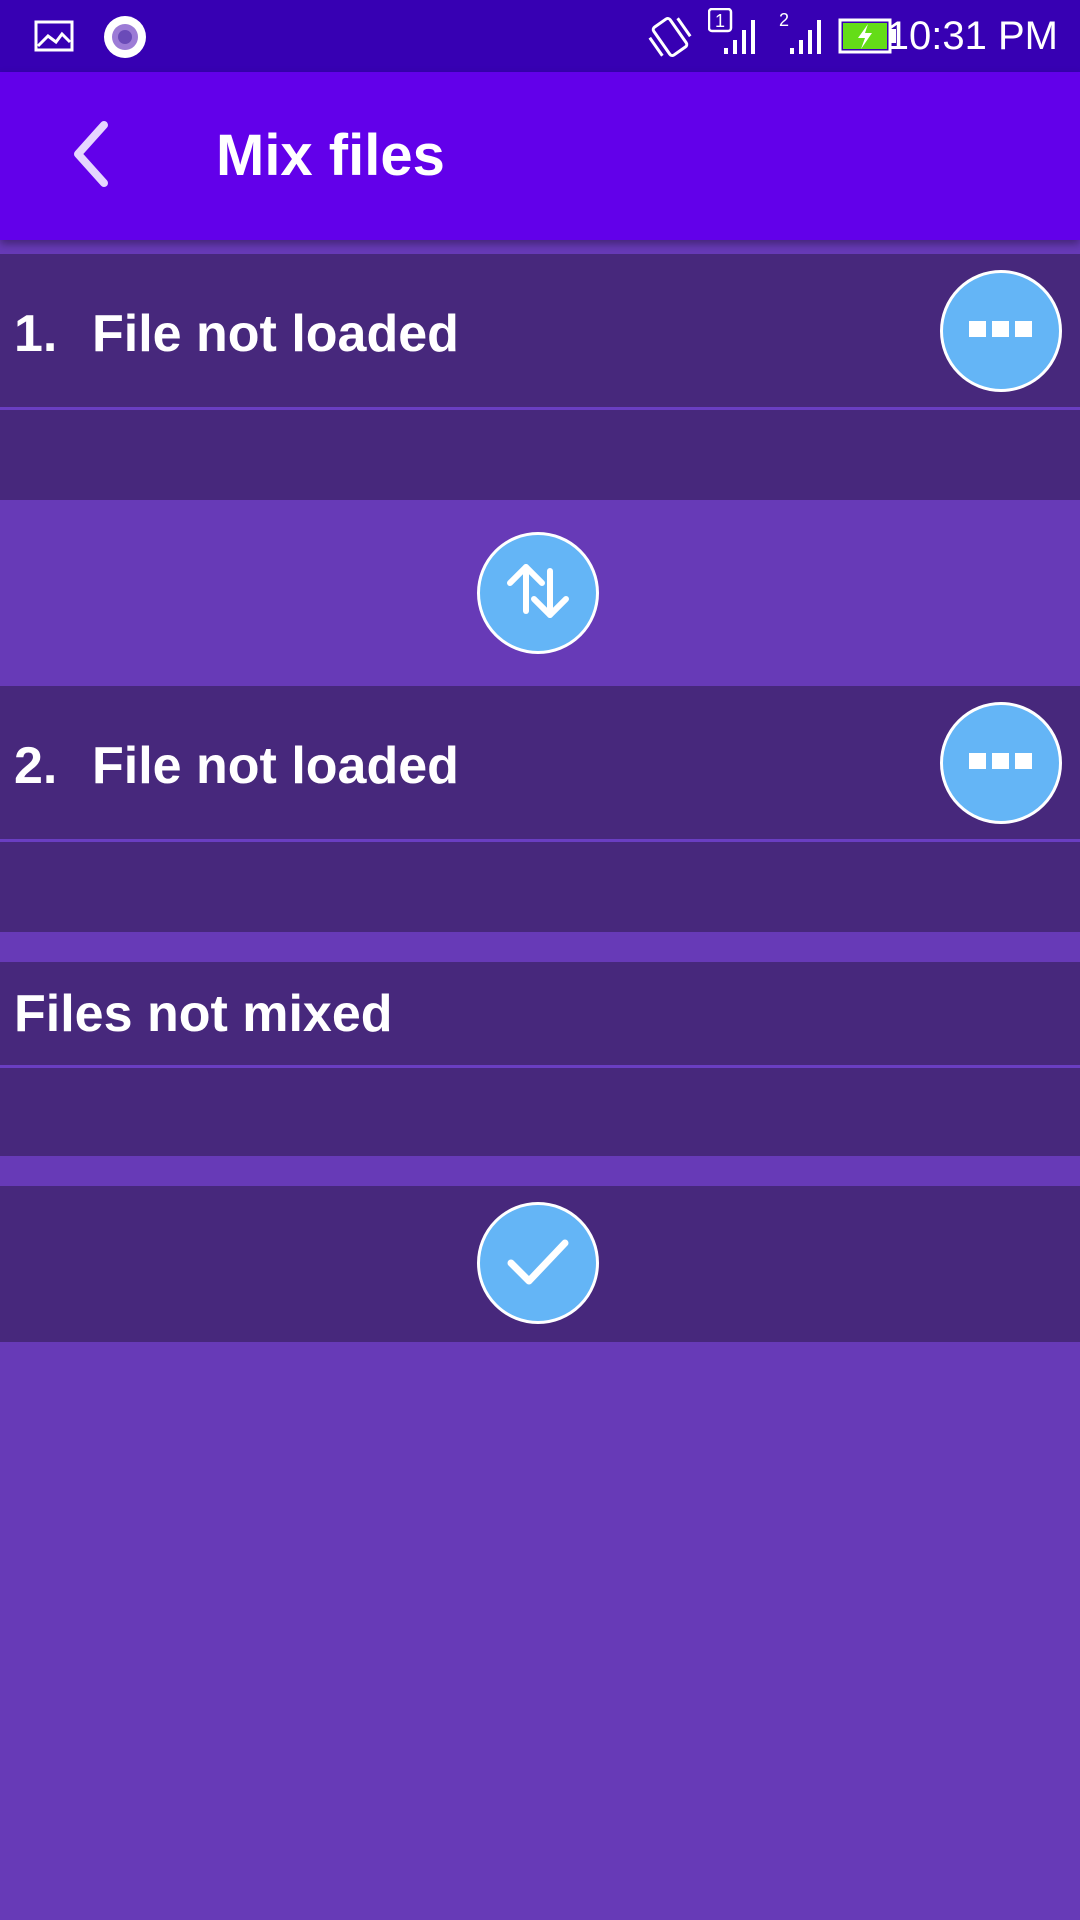 This screenshot has height=1920, width=1080. Describe the element at coordinates (54, 38) in the screenshot. I see `gallery-icon` at that location.